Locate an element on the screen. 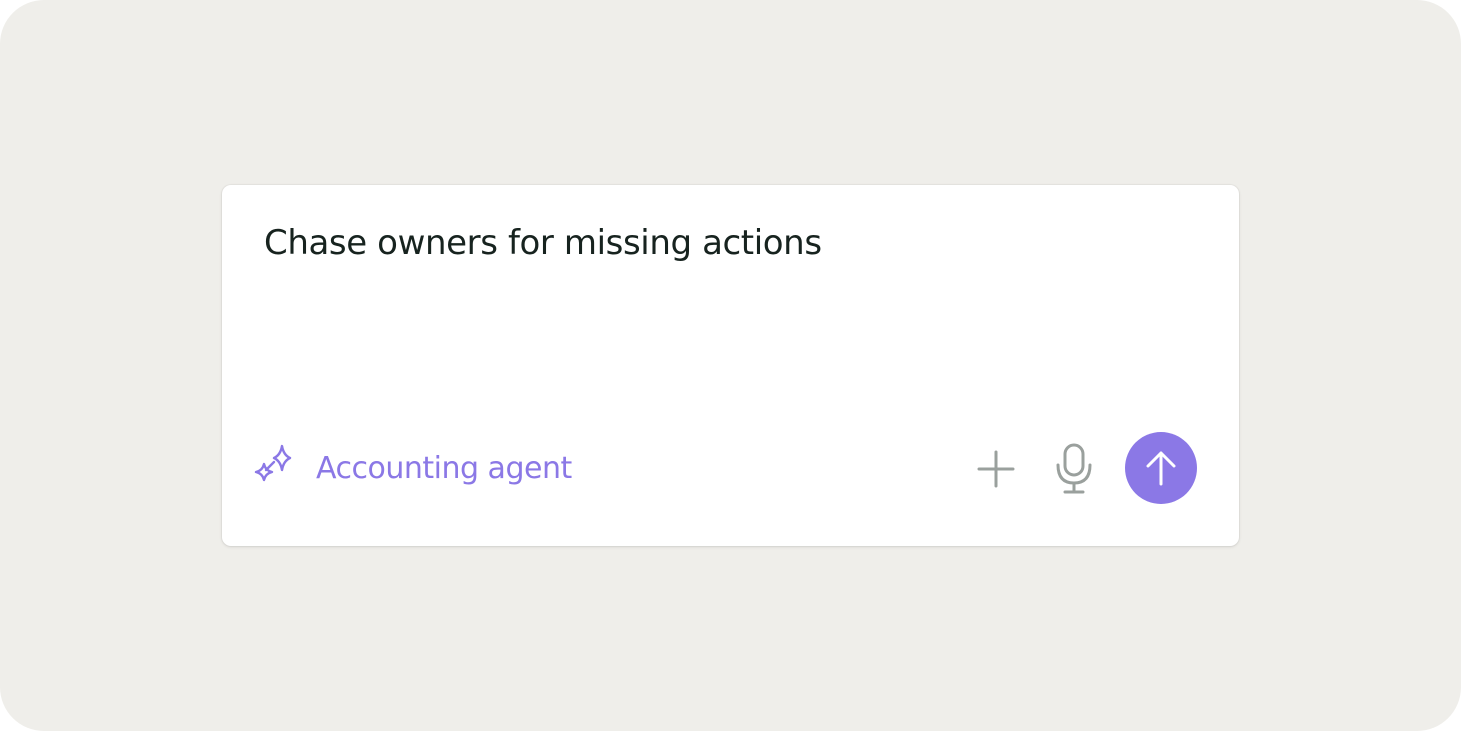 The height and width of the screenshot is (731, 1461). add-attachment-button is located at coordinates (996, 469).